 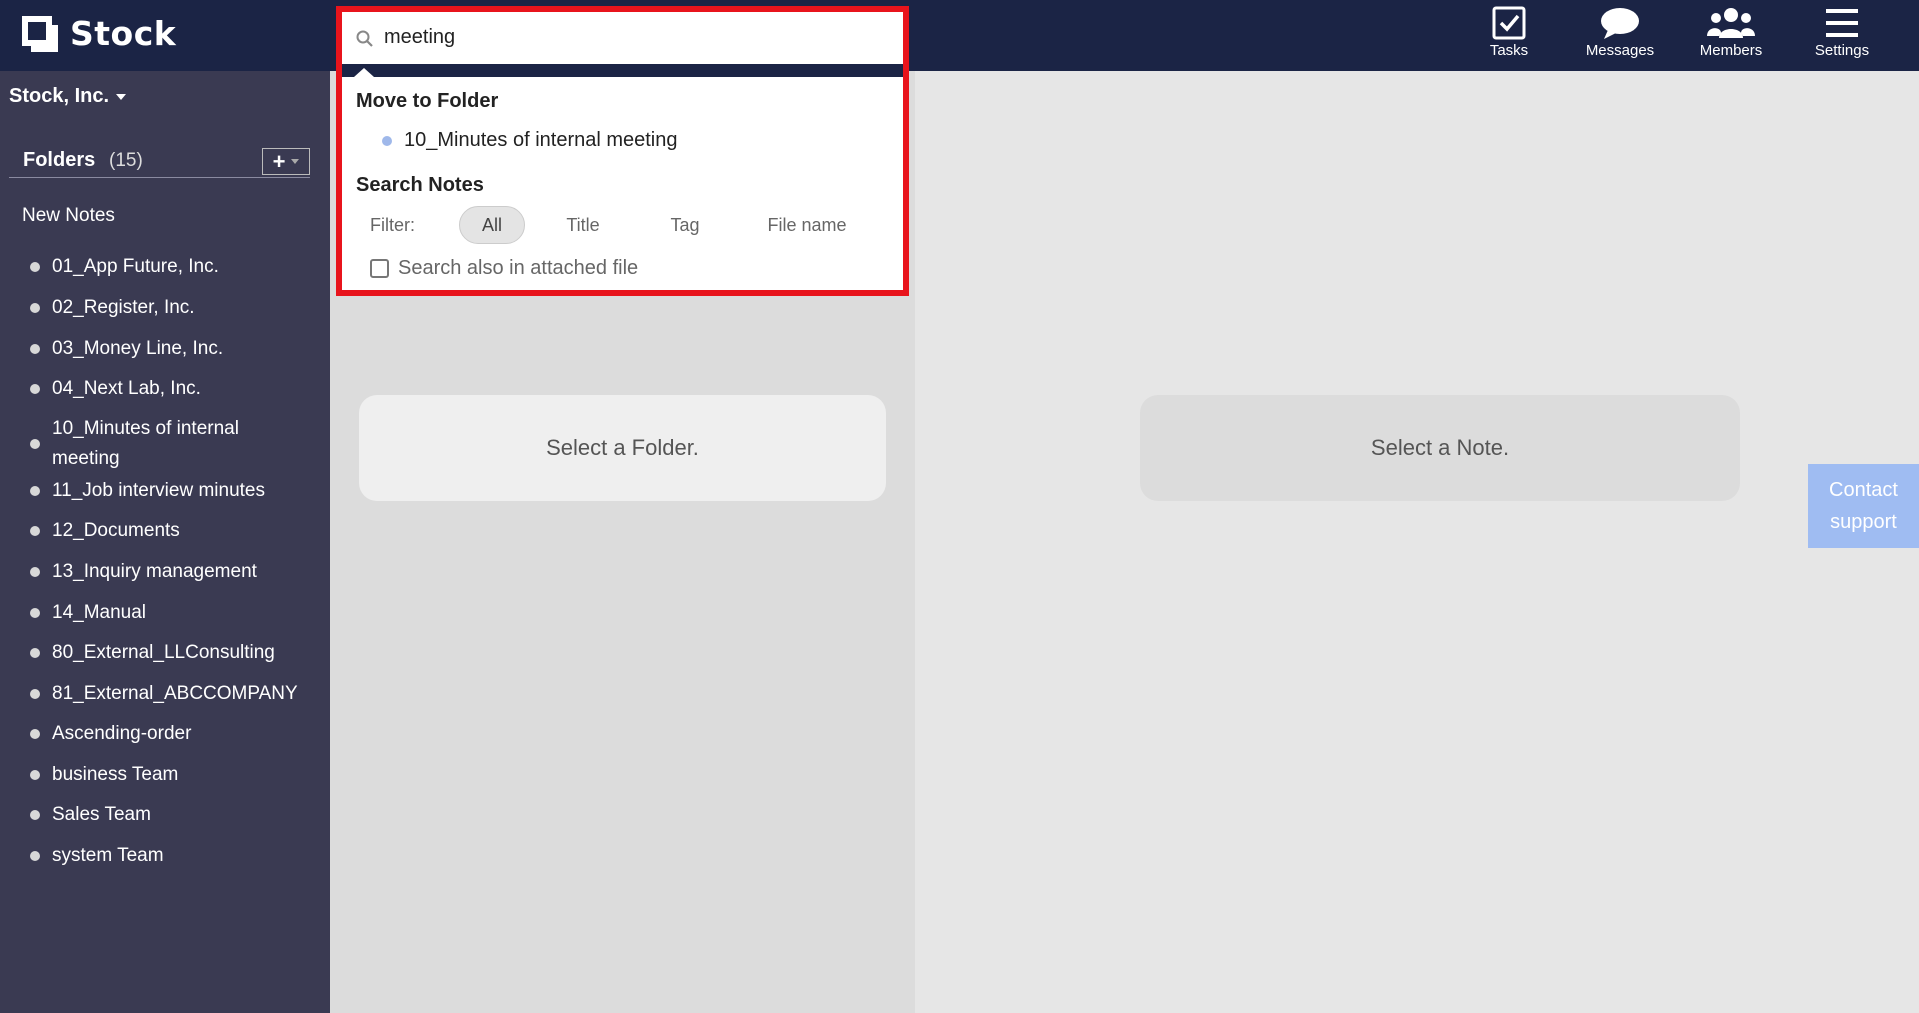 I want to click on header-strip, so click(x=622, y=70).